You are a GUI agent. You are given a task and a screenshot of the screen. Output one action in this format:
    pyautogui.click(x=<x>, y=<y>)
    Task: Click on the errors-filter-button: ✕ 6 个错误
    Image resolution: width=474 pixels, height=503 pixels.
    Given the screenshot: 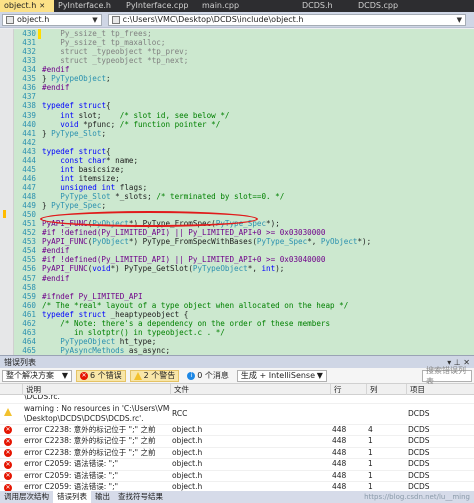 What is the action you would take?
    pyautogui.click(x=101, y=375)
    